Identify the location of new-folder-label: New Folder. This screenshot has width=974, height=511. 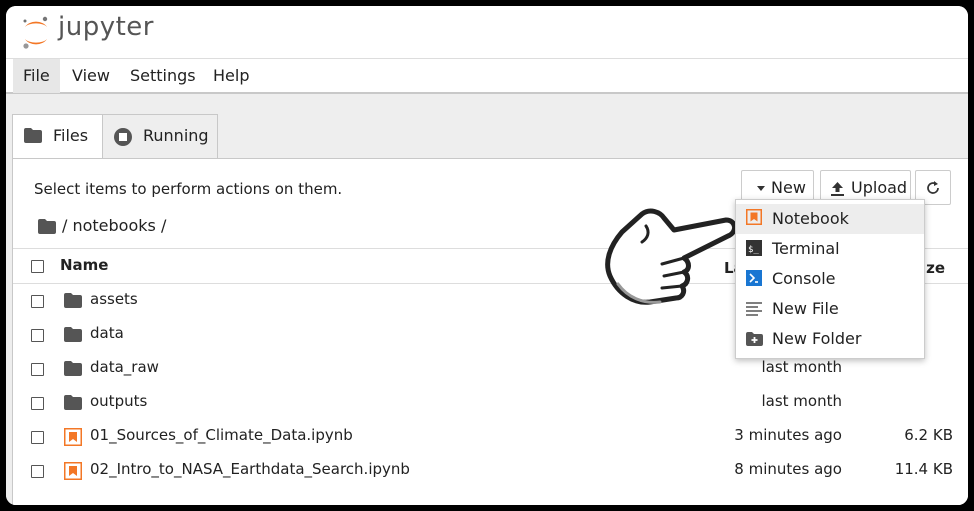
(817, 338).